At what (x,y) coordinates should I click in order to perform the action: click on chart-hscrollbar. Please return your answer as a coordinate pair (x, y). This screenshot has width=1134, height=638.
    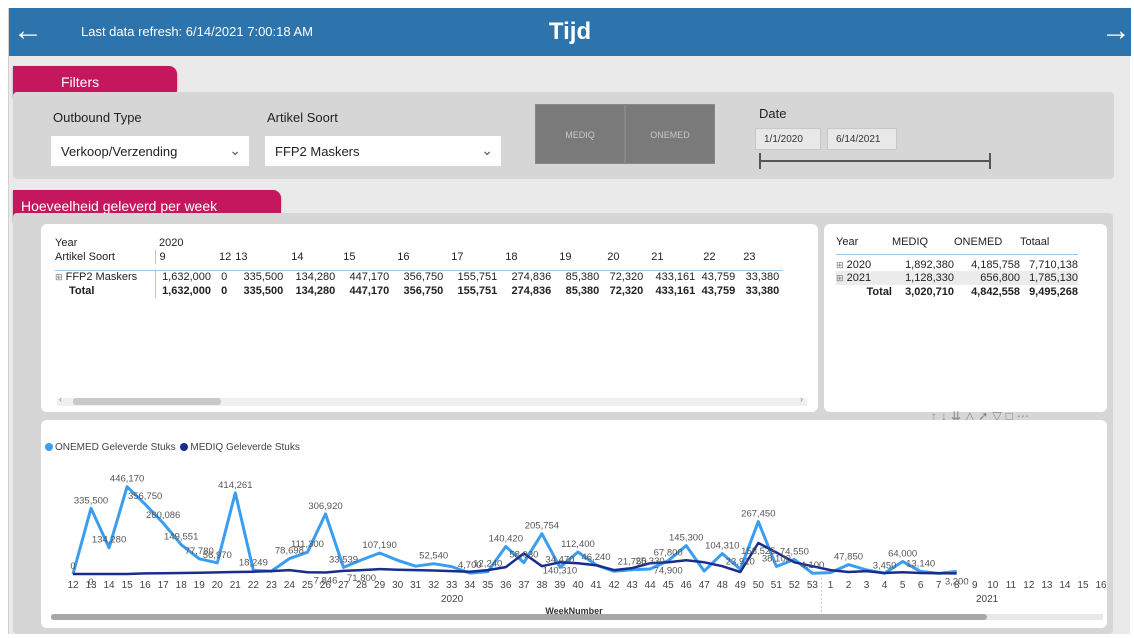
    Looking at the image, I should click on (577, 617).